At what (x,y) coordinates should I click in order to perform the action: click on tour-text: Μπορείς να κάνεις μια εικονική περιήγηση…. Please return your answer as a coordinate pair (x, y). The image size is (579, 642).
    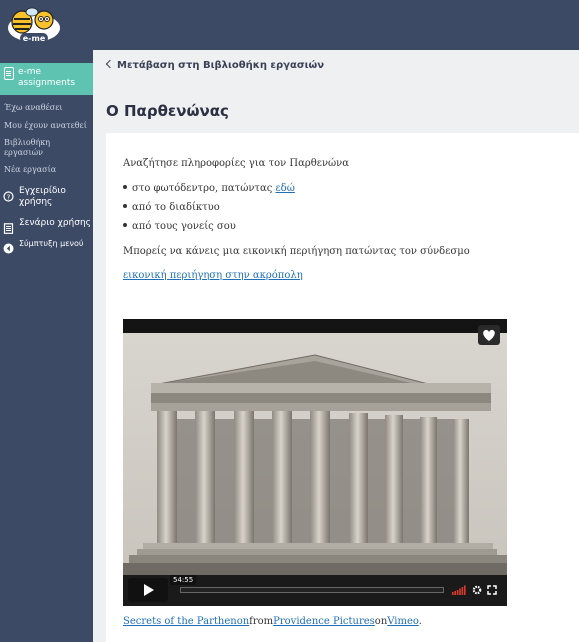
    Looking at the image, I should click on (296, 251).